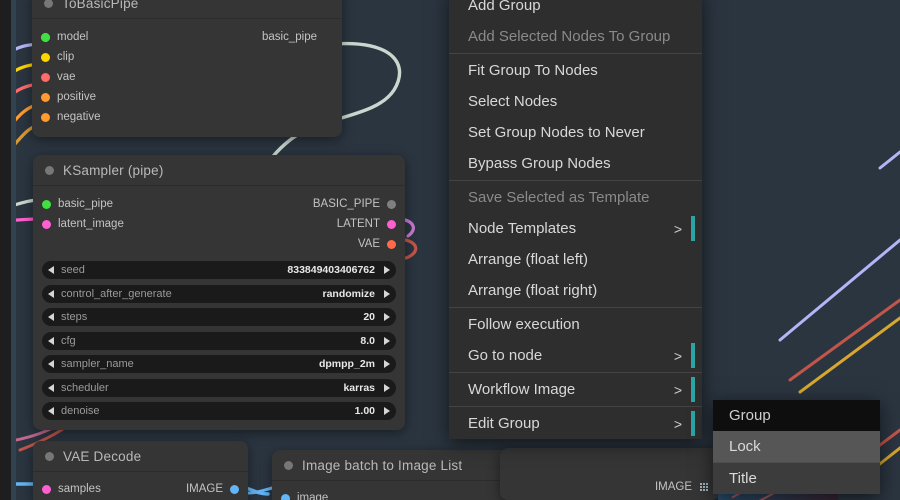 The height and width of the screenshot is (500, 900). What do you see at coordinates (528, 259) in the screenshot?
I see `menu-item-label: Arrange (float left)` at bounding box center [528, 259].